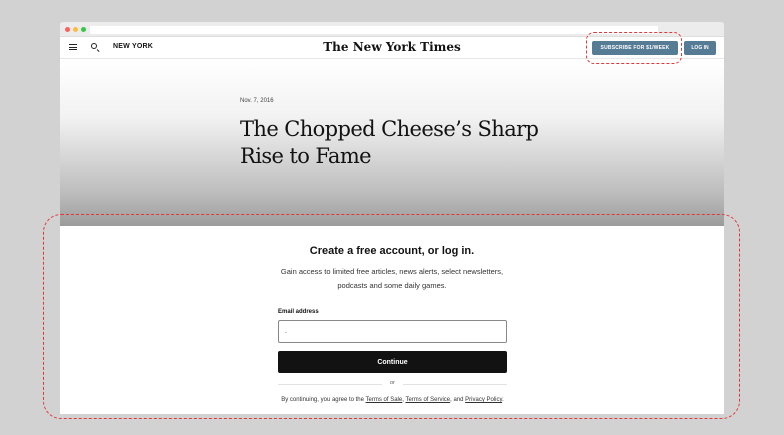 The height and width of the screenshot is (435, 784). Describe the element at coordinates (257, 101) in the screenshot. I see `article-date: Nov. 7, 2016` at that location.